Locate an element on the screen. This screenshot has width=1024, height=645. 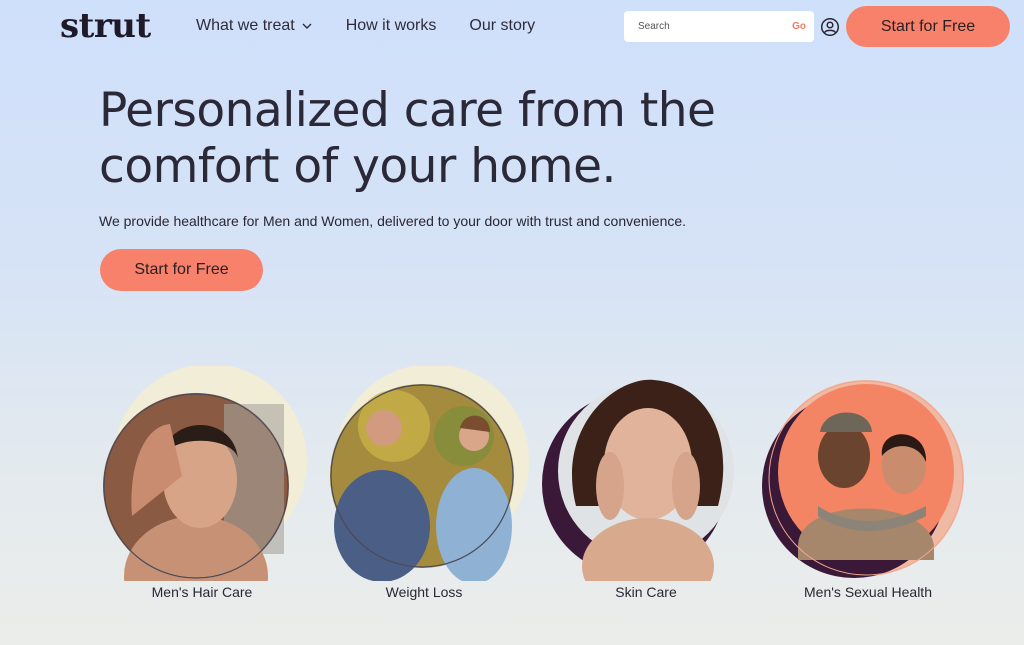
search-go-button: Go is located at coordinates (799, 26).